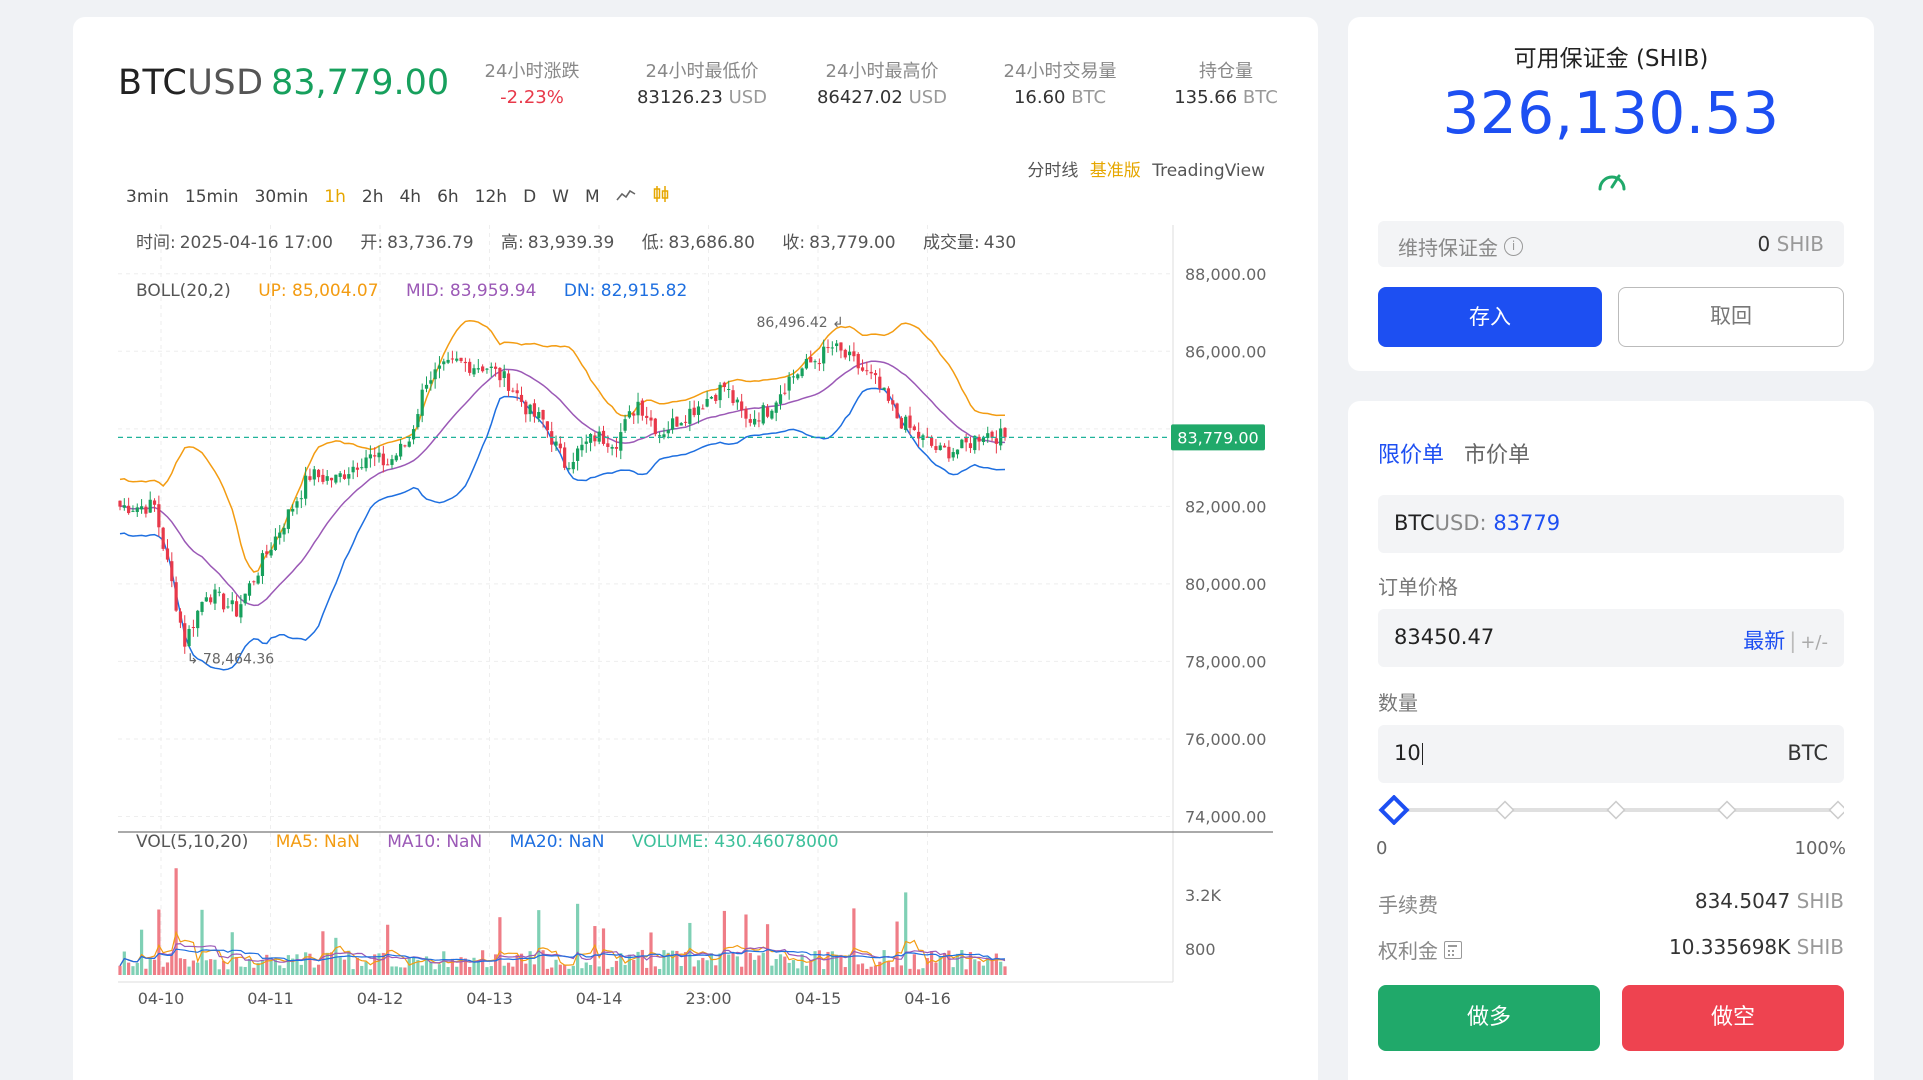  Describe the element at coordinates (1807, 753) in the screenshot. I see `quantity-unit: BTC` at that location.